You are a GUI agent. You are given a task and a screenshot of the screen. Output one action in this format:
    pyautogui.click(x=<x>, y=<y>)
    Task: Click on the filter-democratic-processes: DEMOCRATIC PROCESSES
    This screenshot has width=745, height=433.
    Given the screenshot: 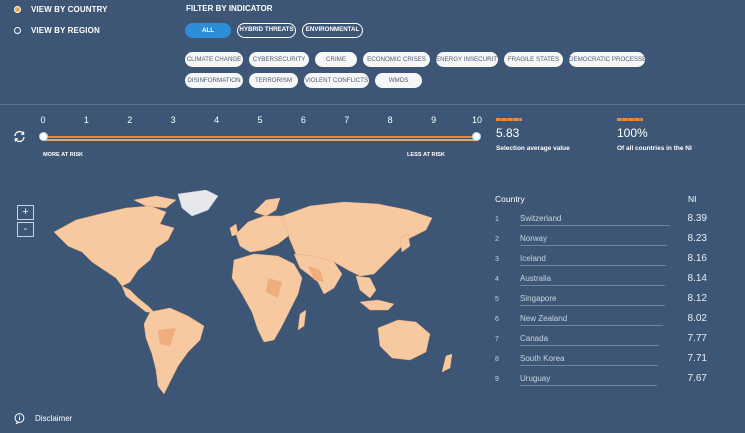 What is the action you would take?
    pyautogui.click(x=609, y=59)
    